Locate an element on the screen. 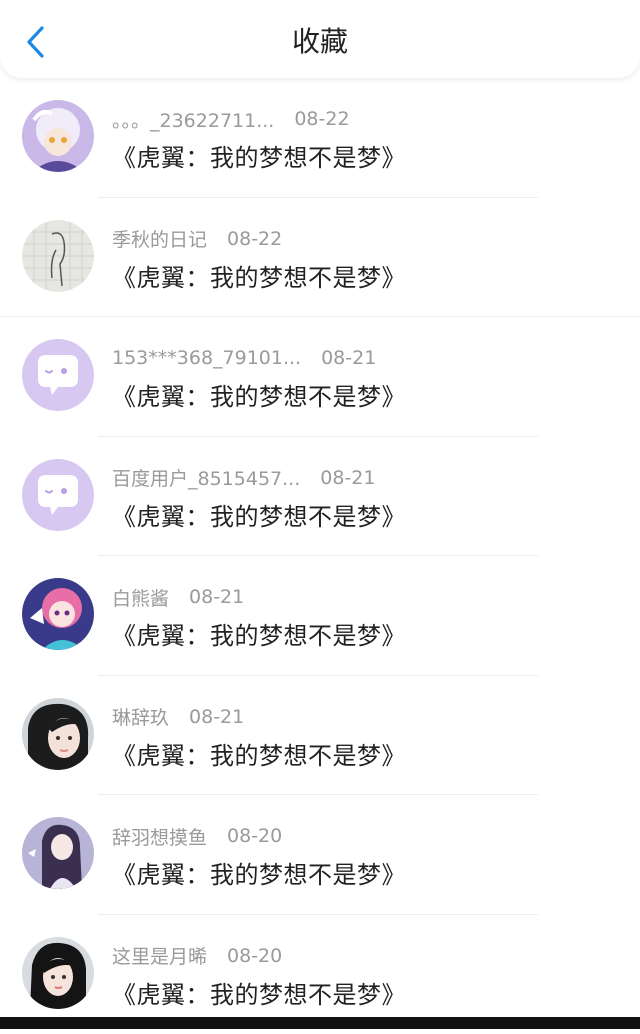 The width and height of the screenshot is (640, 1034). favorite-item: 白熊酱 08-21 《虎翼：我的梦想不是梦》 is located at coordinates (320, 616).